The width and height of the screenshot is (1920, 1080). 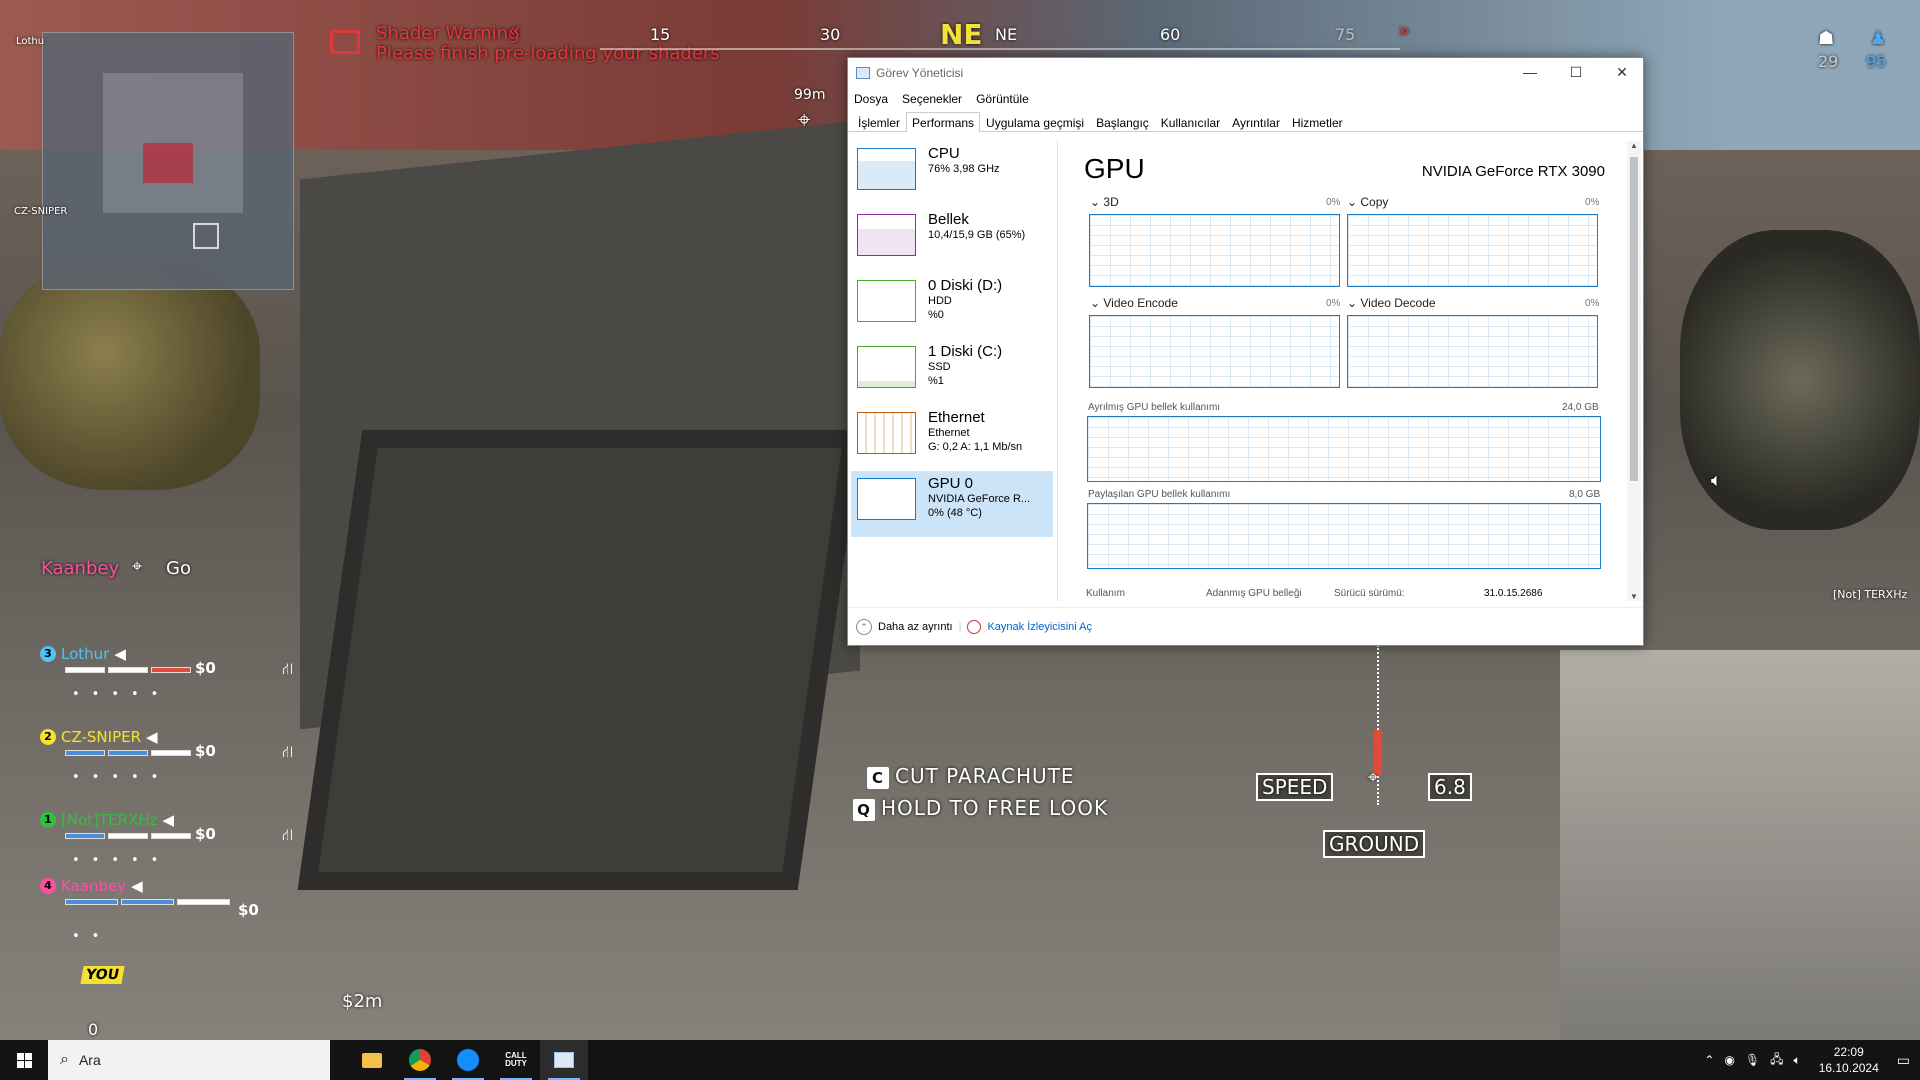 I want to click on tray-microphone-icon: 🎙︎, so click(x=1752, y=1060).